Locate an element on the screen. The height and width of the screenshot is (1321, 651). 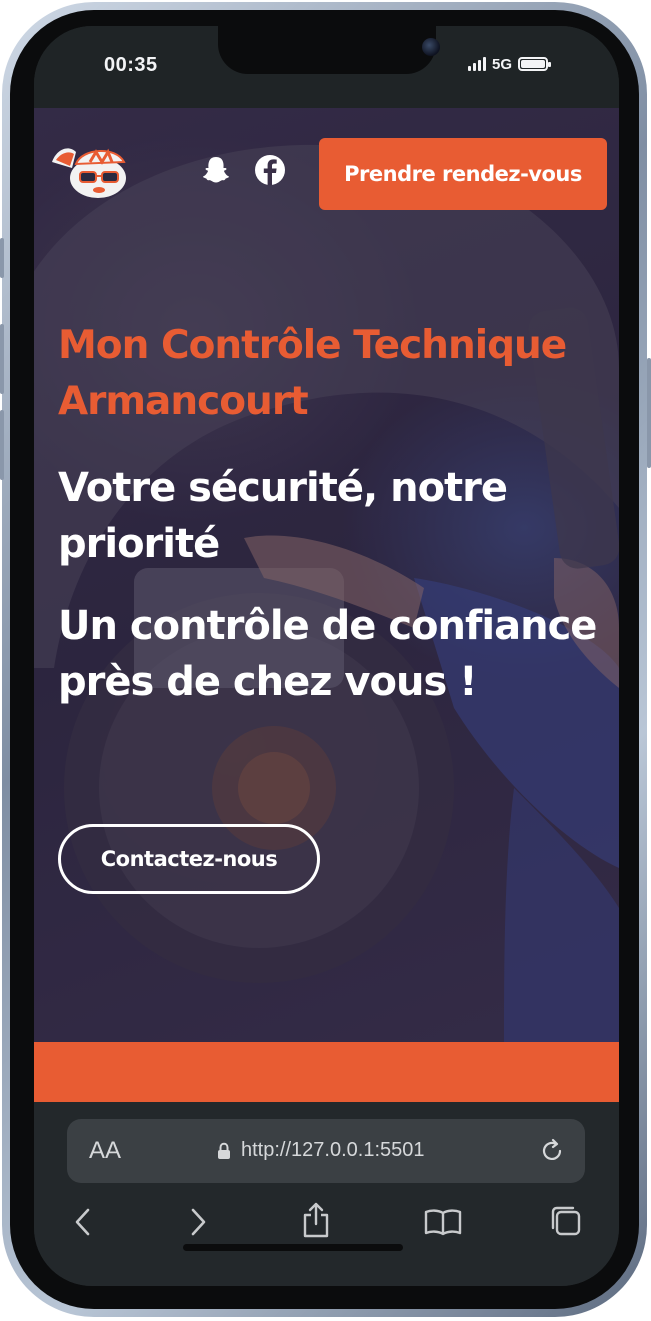
url-text: http://127.0.0.1:5501 is located at coordinates (333, 1150).